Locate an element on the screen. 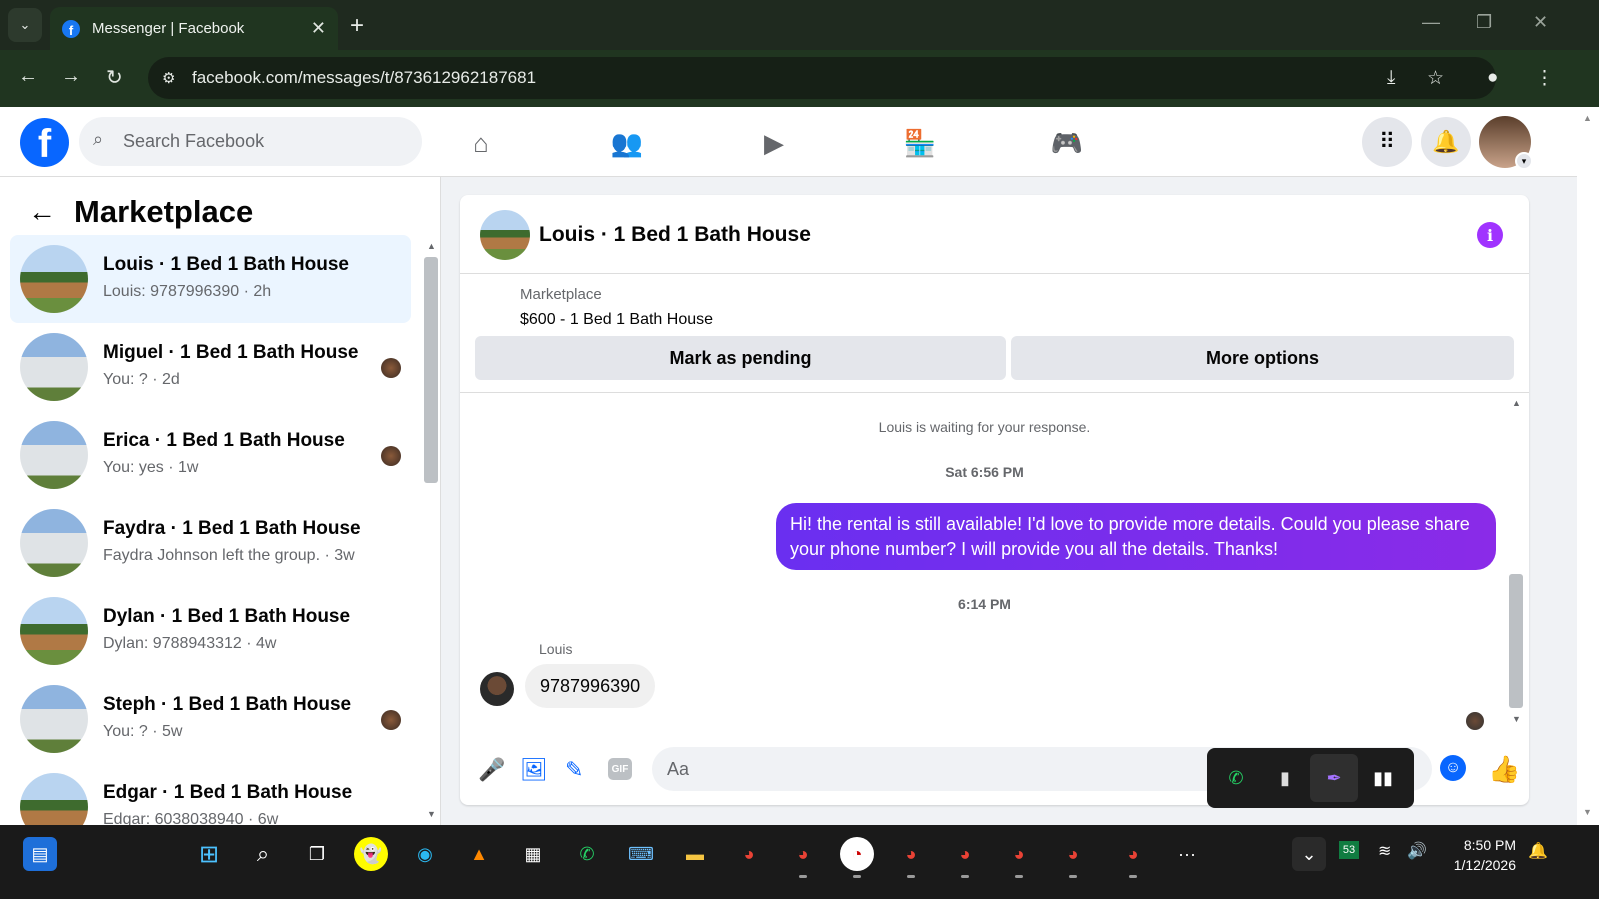  photo-icon: 🖼 is located at coordinates (534, 770).